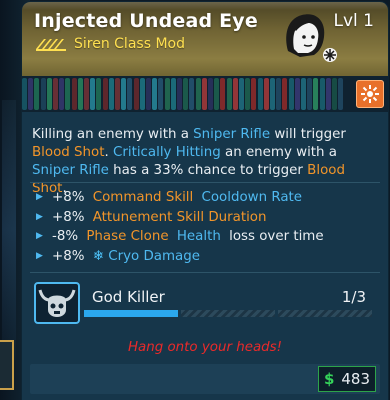  I want to click on element-badge, so click(370, 94).